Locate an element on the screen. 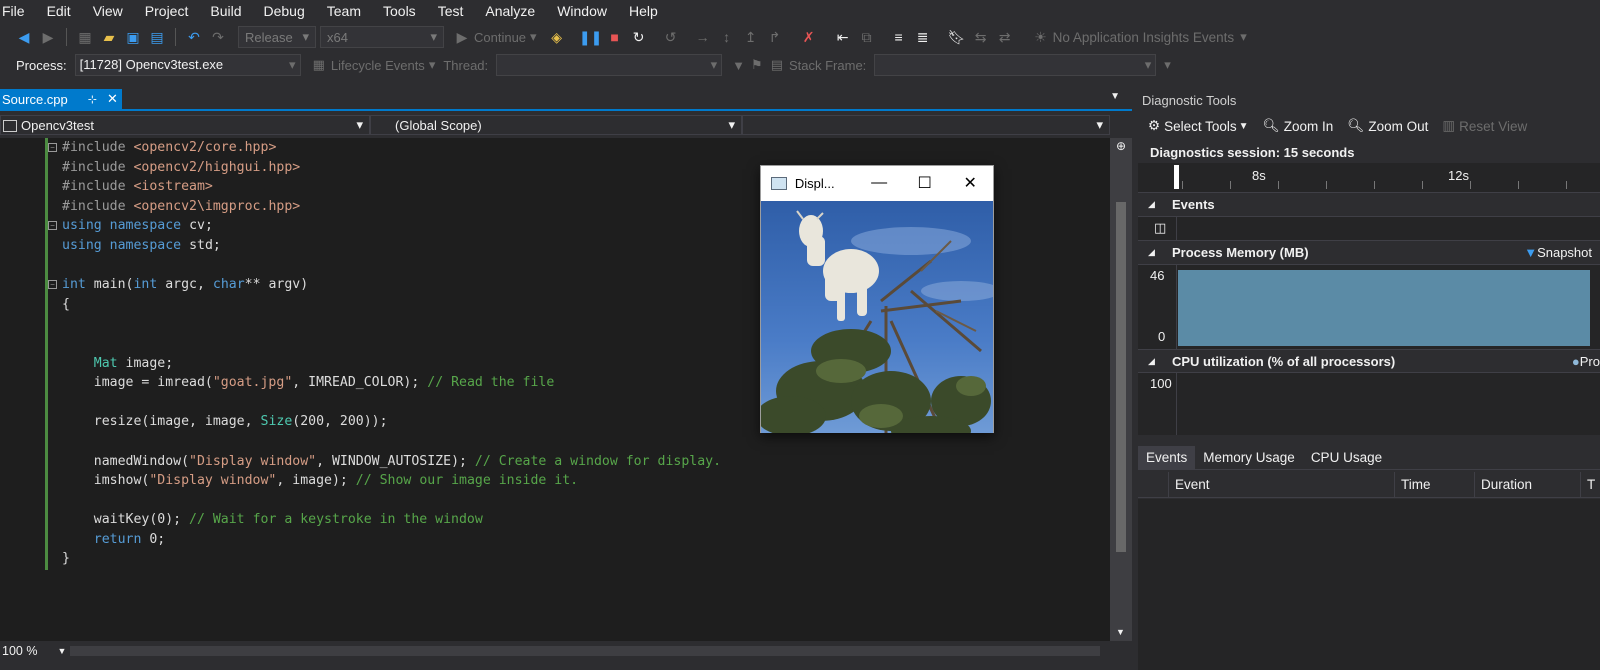 This screenshot has width=1600, height=670. menu-window: Window is located at coordinates (586, 11).